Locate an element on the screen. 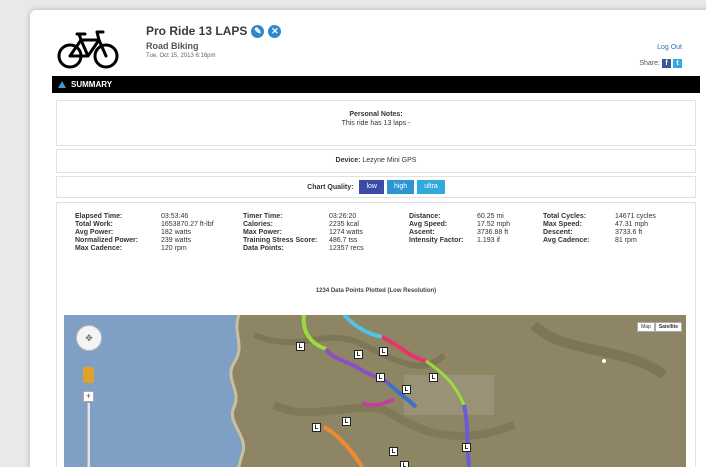  zoom-in-button: + is located at coordinates (88, 396).